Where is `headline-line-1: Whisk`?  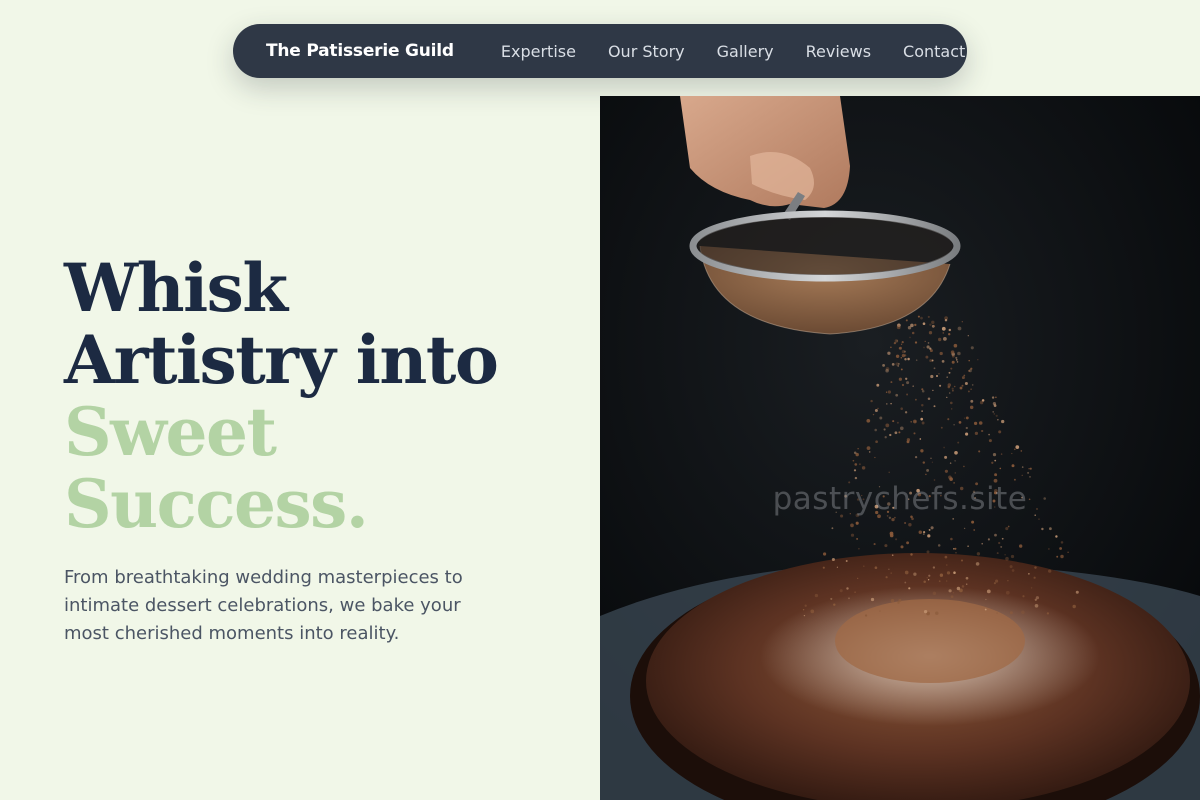 headline-line-1: Whisk is located at coordinates (176, 288).